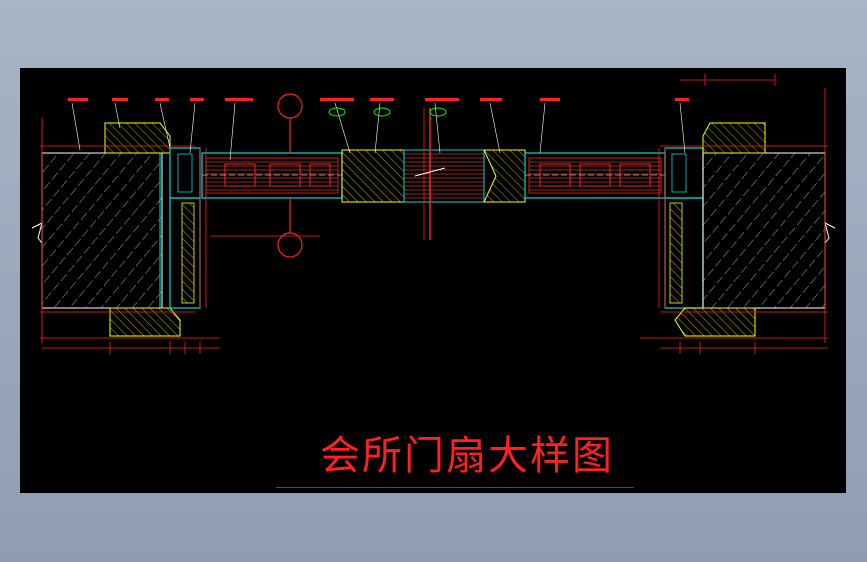 Image resolution: width=867 pixels, height=562 pixels. What do you see at coordinates (681, 228) in the screenshot?
I see `right-door-frame` at bounding box center [681, 228].